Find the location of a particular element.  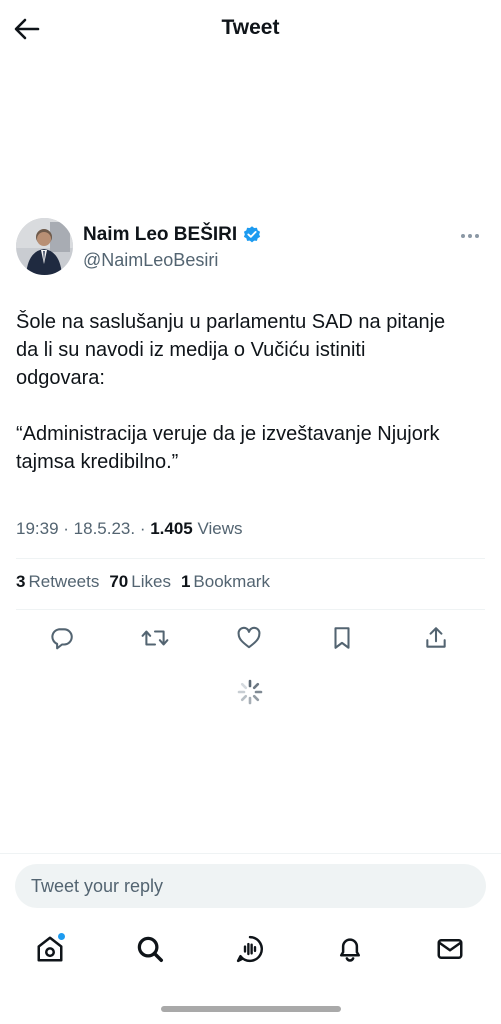

avatar is located at coordinates (44, 246).